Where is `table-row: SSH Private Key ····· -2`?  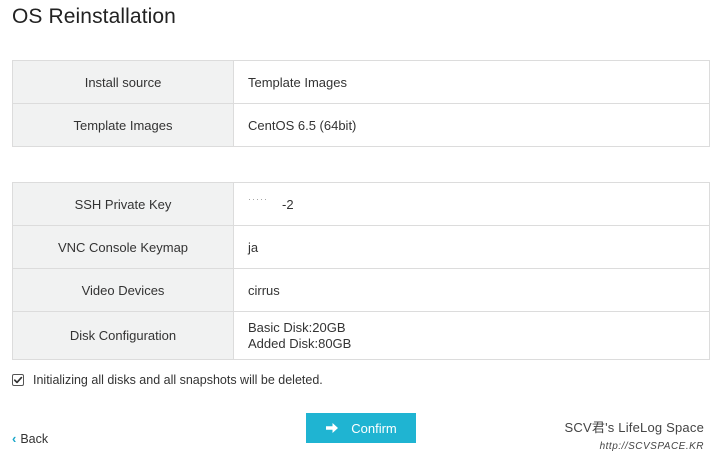
table-row: SSH Private Key ····· -2 is located at coordinates (361, 204).